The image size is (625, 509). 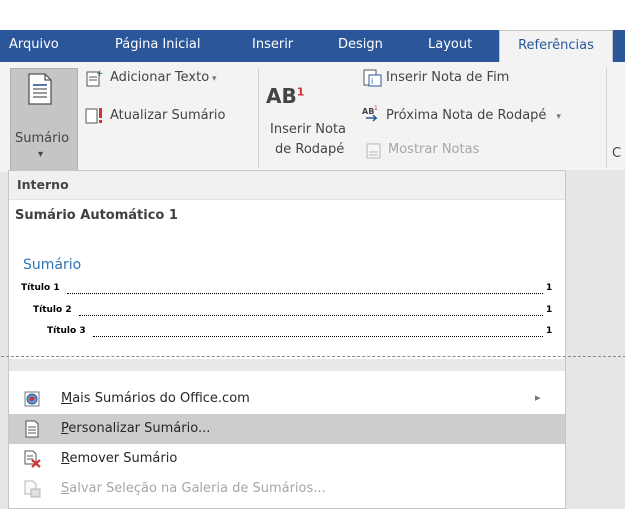 What do you see at coordinates (52, 310) in the screenshot?
I see `preview-entry-2: Título 2` at bounding box center [52, 310].